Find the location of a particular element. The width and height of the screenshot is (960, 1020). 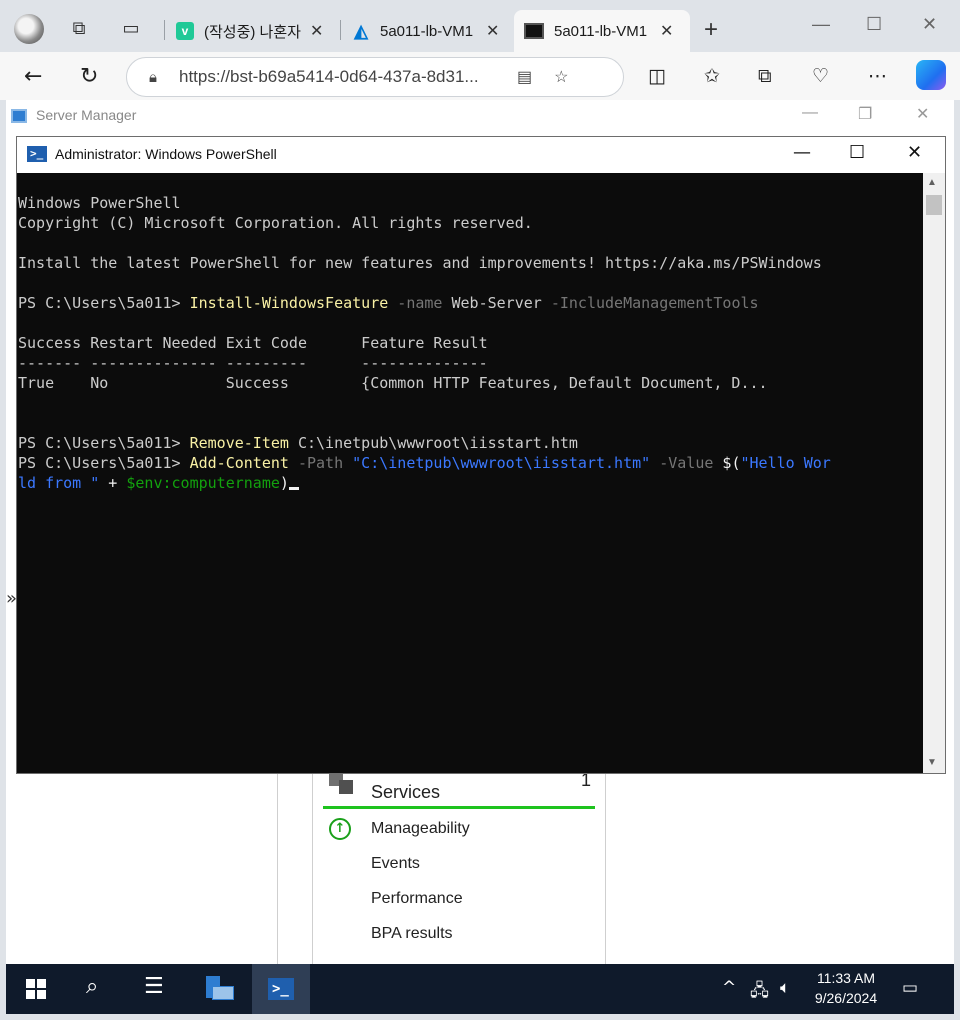

server-manager-title: Server Manager is located at coordinates (86, 115).